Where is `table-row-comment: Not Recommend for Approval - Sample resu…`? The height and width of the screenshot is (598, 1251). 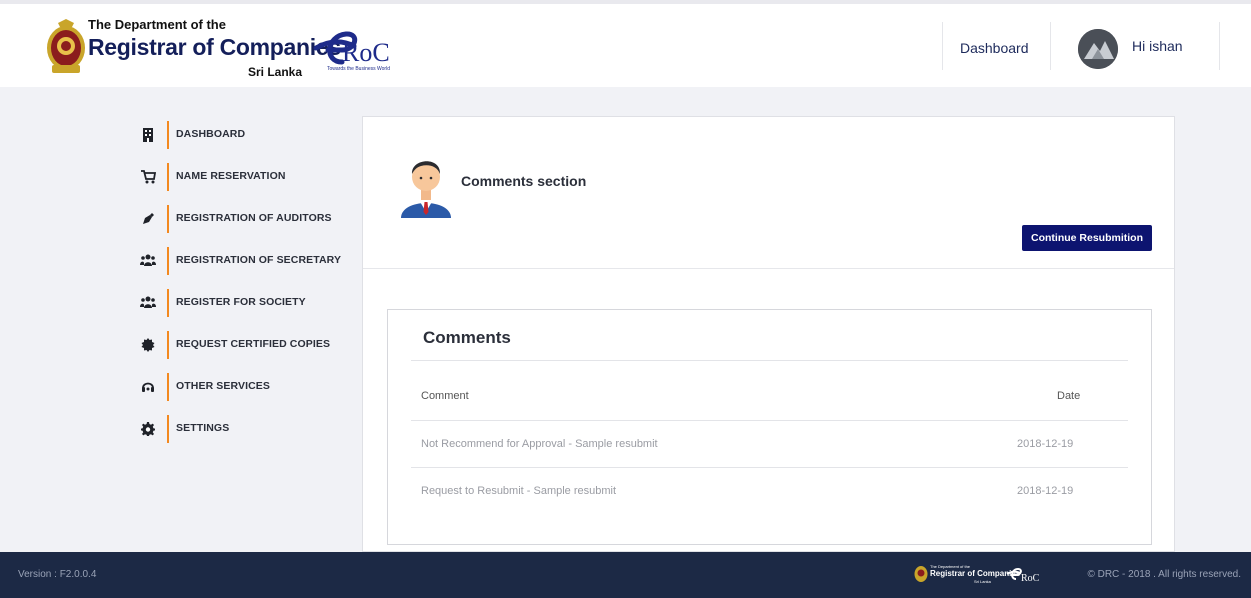 table-row-comment: Not Recommend for Approval - Sample resu… is located at coordinates (539, 444).